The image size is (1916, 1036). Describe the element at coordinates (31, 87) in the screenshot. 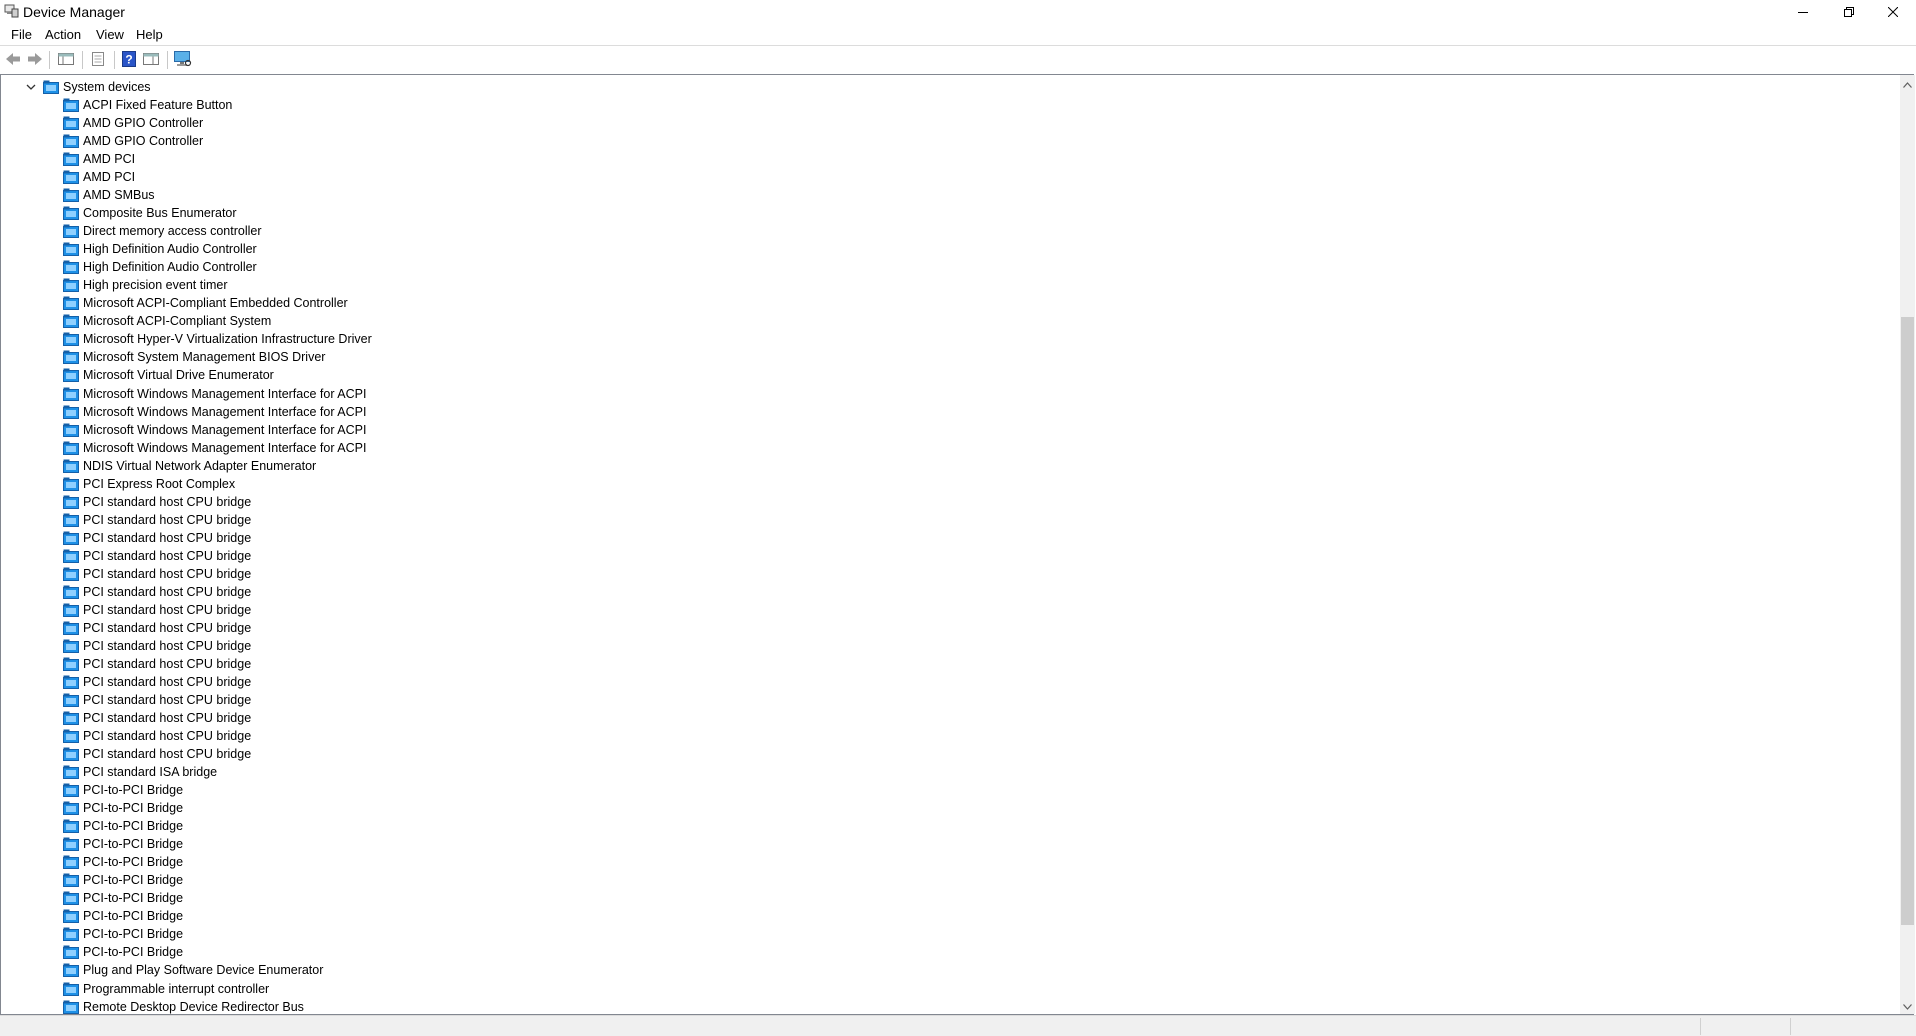

I see `chevron-down-icon` at that location.